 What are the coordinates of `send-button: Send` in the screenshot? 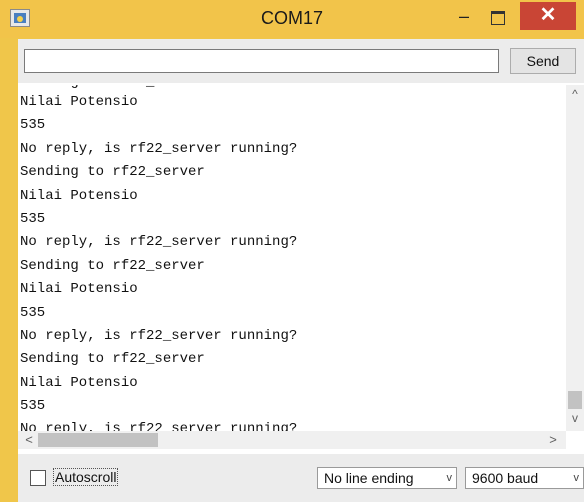 It's located at (543, 61).